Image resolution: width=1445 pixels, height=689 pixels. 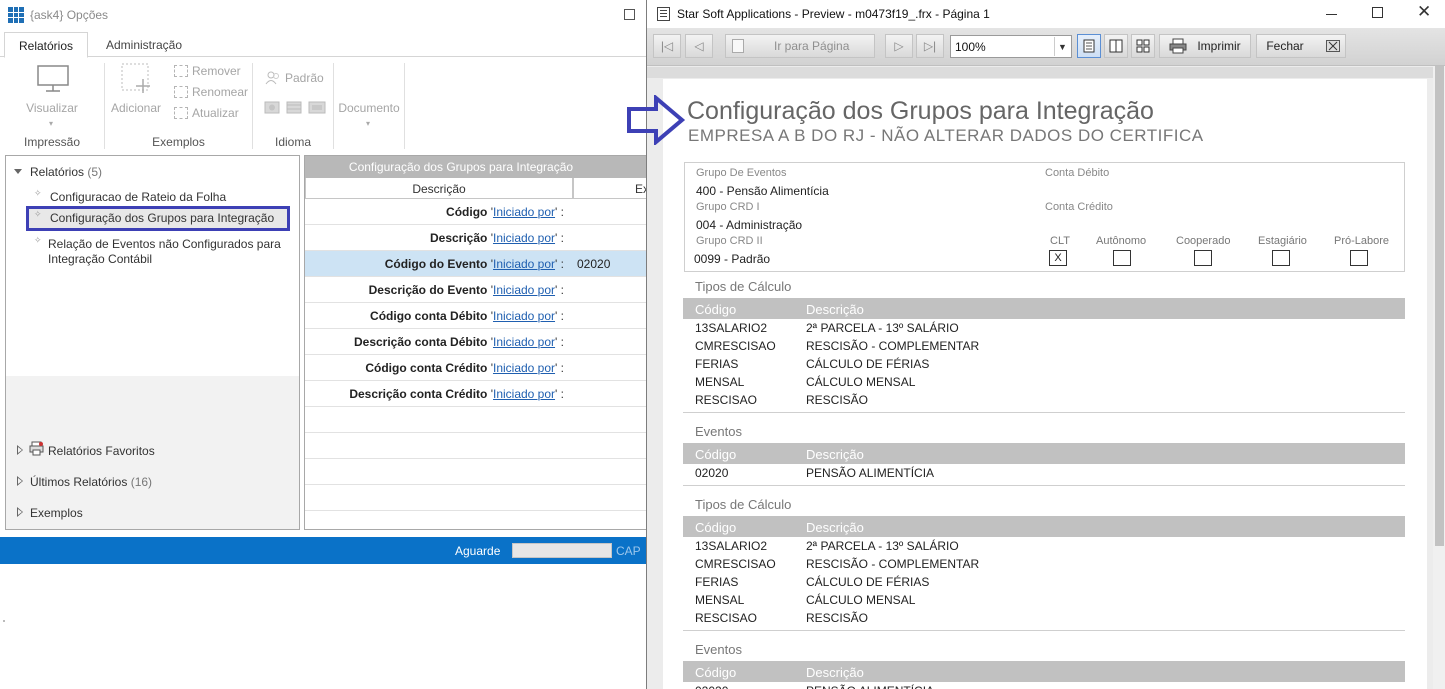 I want to click on tab-relatorios: Relatórios, so click(x=46, y=45).